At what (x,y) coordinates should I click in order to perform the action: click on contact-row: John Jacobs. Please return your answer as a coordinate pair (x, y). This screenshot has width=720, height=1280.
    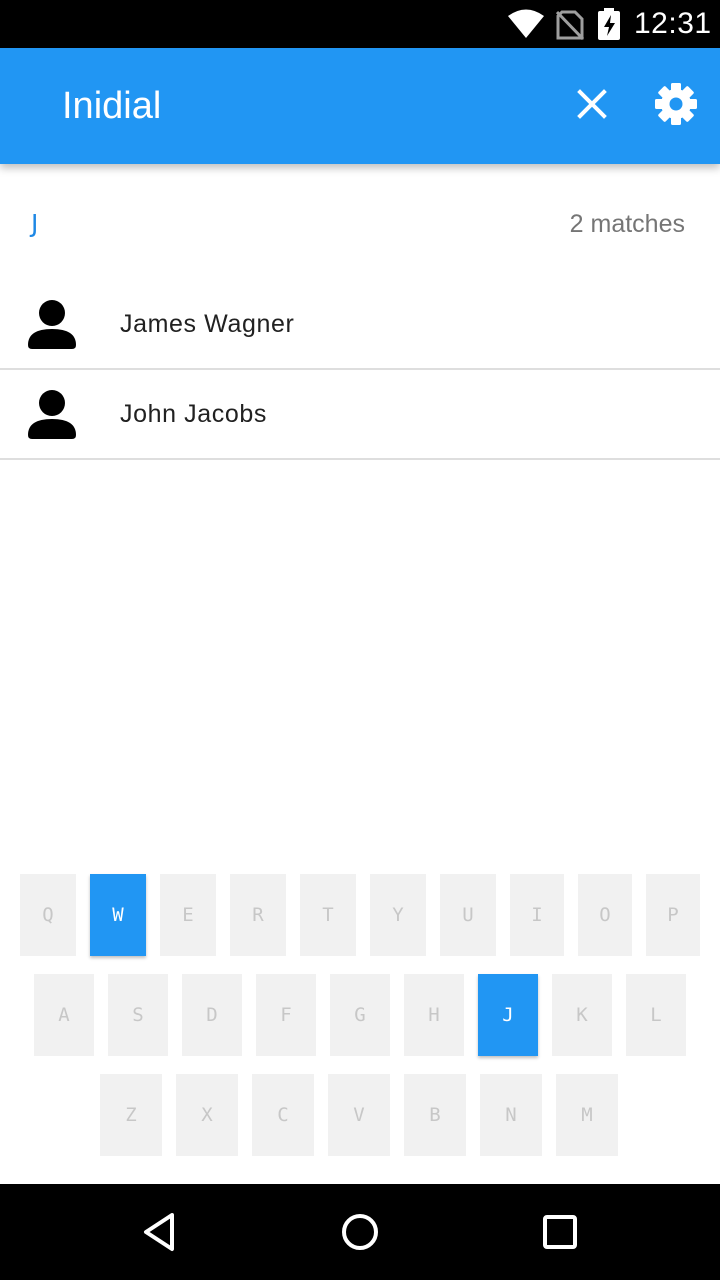
    Looking at the image, I should click on (360, 415).